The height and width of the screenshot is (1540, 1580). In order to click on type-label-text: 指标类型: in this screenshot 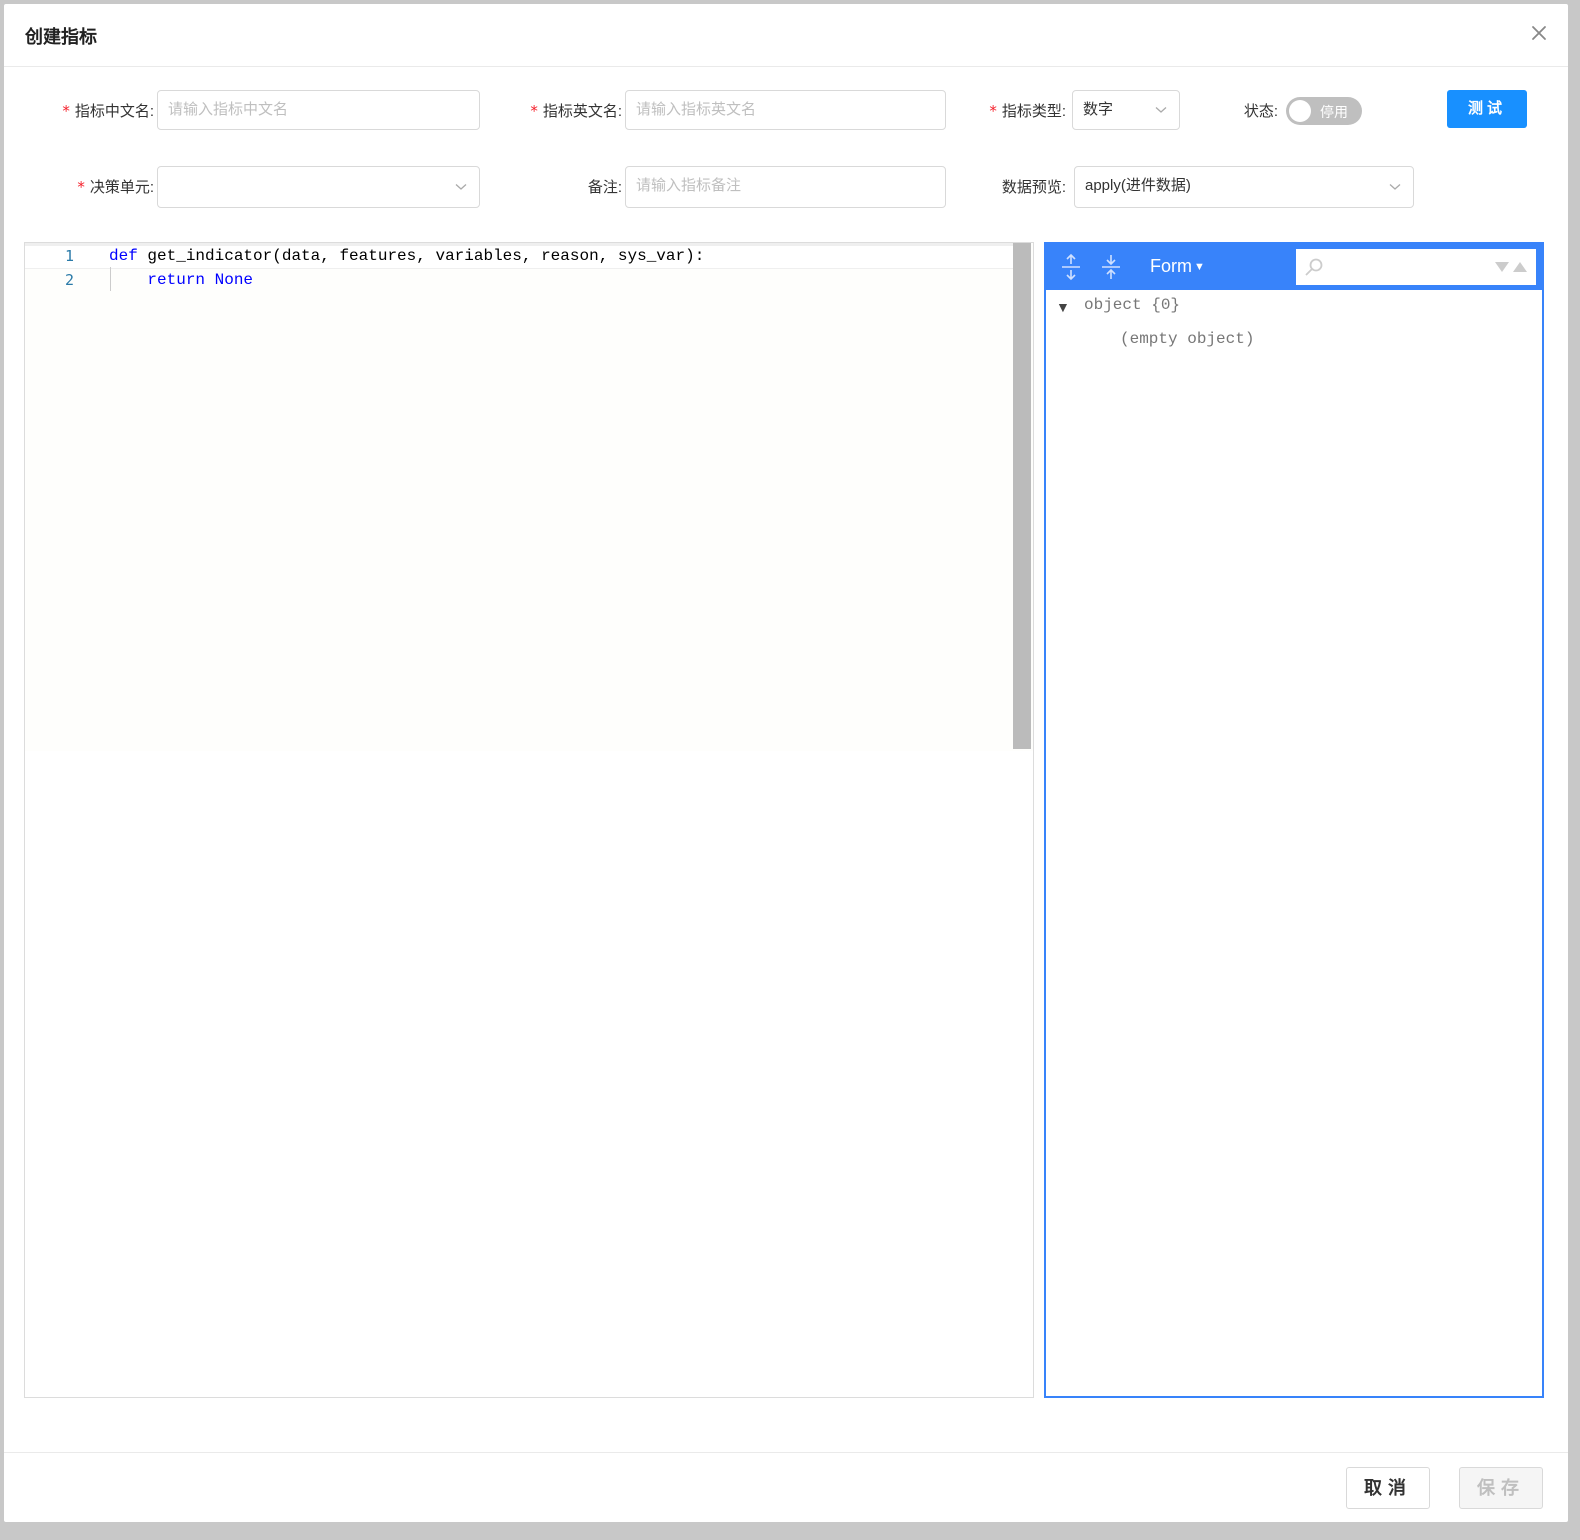, I will do `click(1033, 111)`.